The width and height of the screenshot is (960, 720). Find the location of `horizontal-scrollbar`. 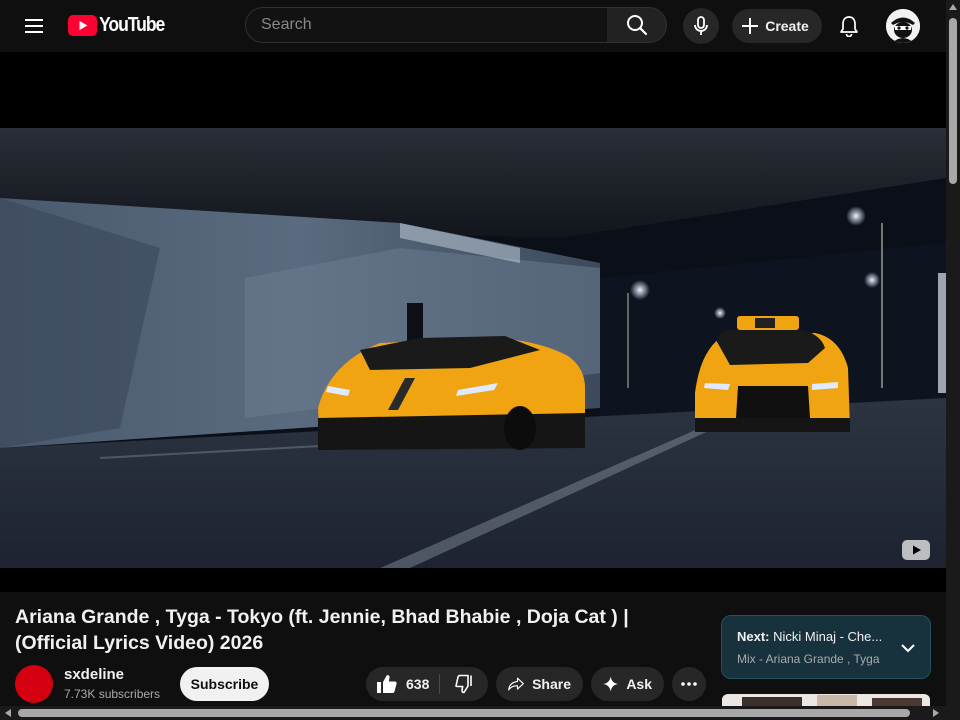

horizontal-scrollbar is located at coordinates (473, 713).